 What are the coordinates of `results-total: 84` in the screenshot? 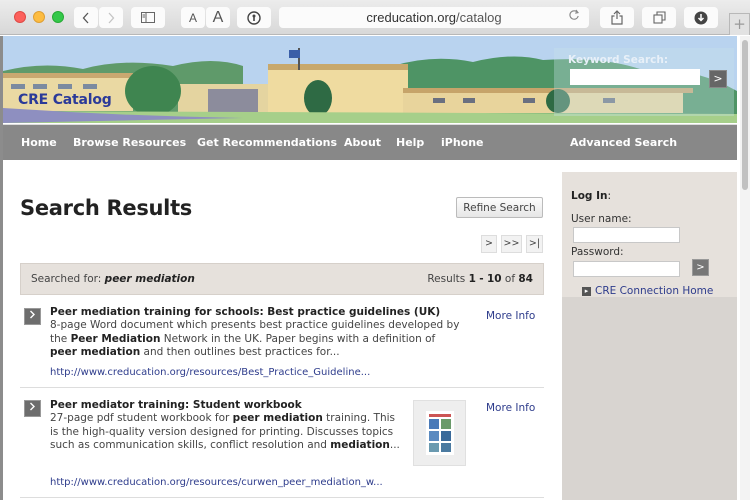 It's located at (525, 279).